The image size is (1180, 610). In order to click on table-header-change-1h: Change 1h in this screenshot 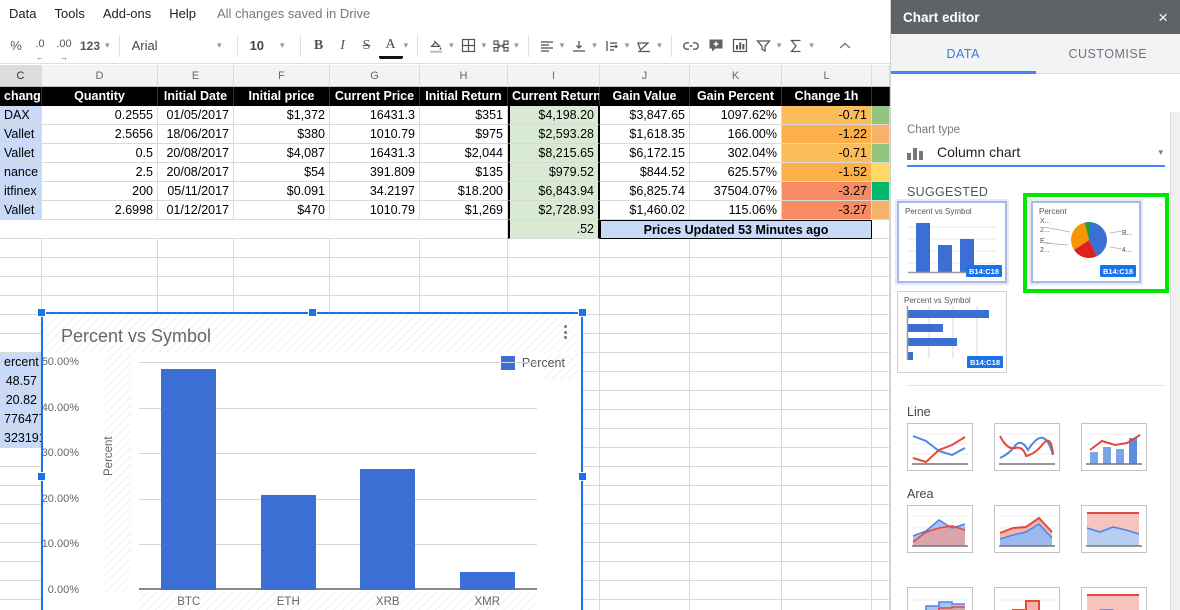, I will do `click(827, 96)`.